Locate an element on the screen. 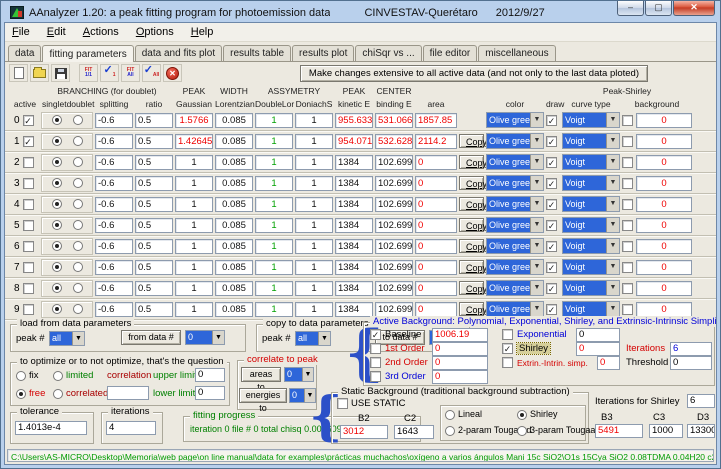 The image size is (721, 469). c3-field: 1000 is located at coordinates (666, 431).